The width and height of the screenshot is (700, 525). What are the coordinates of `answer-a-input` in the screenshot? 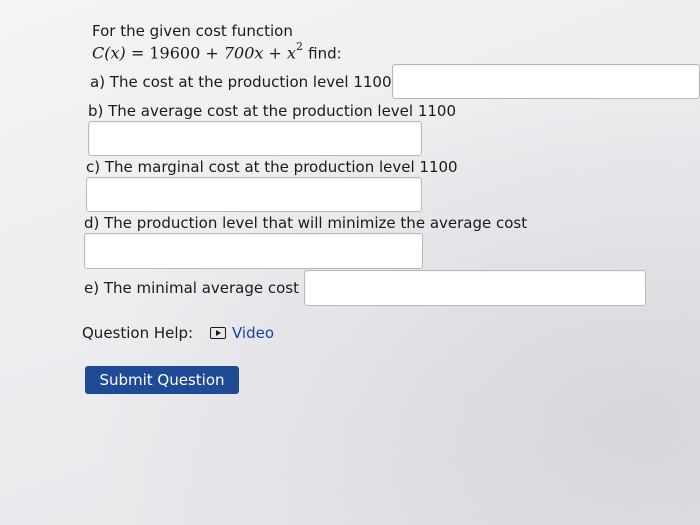 It's located at (546, 81).